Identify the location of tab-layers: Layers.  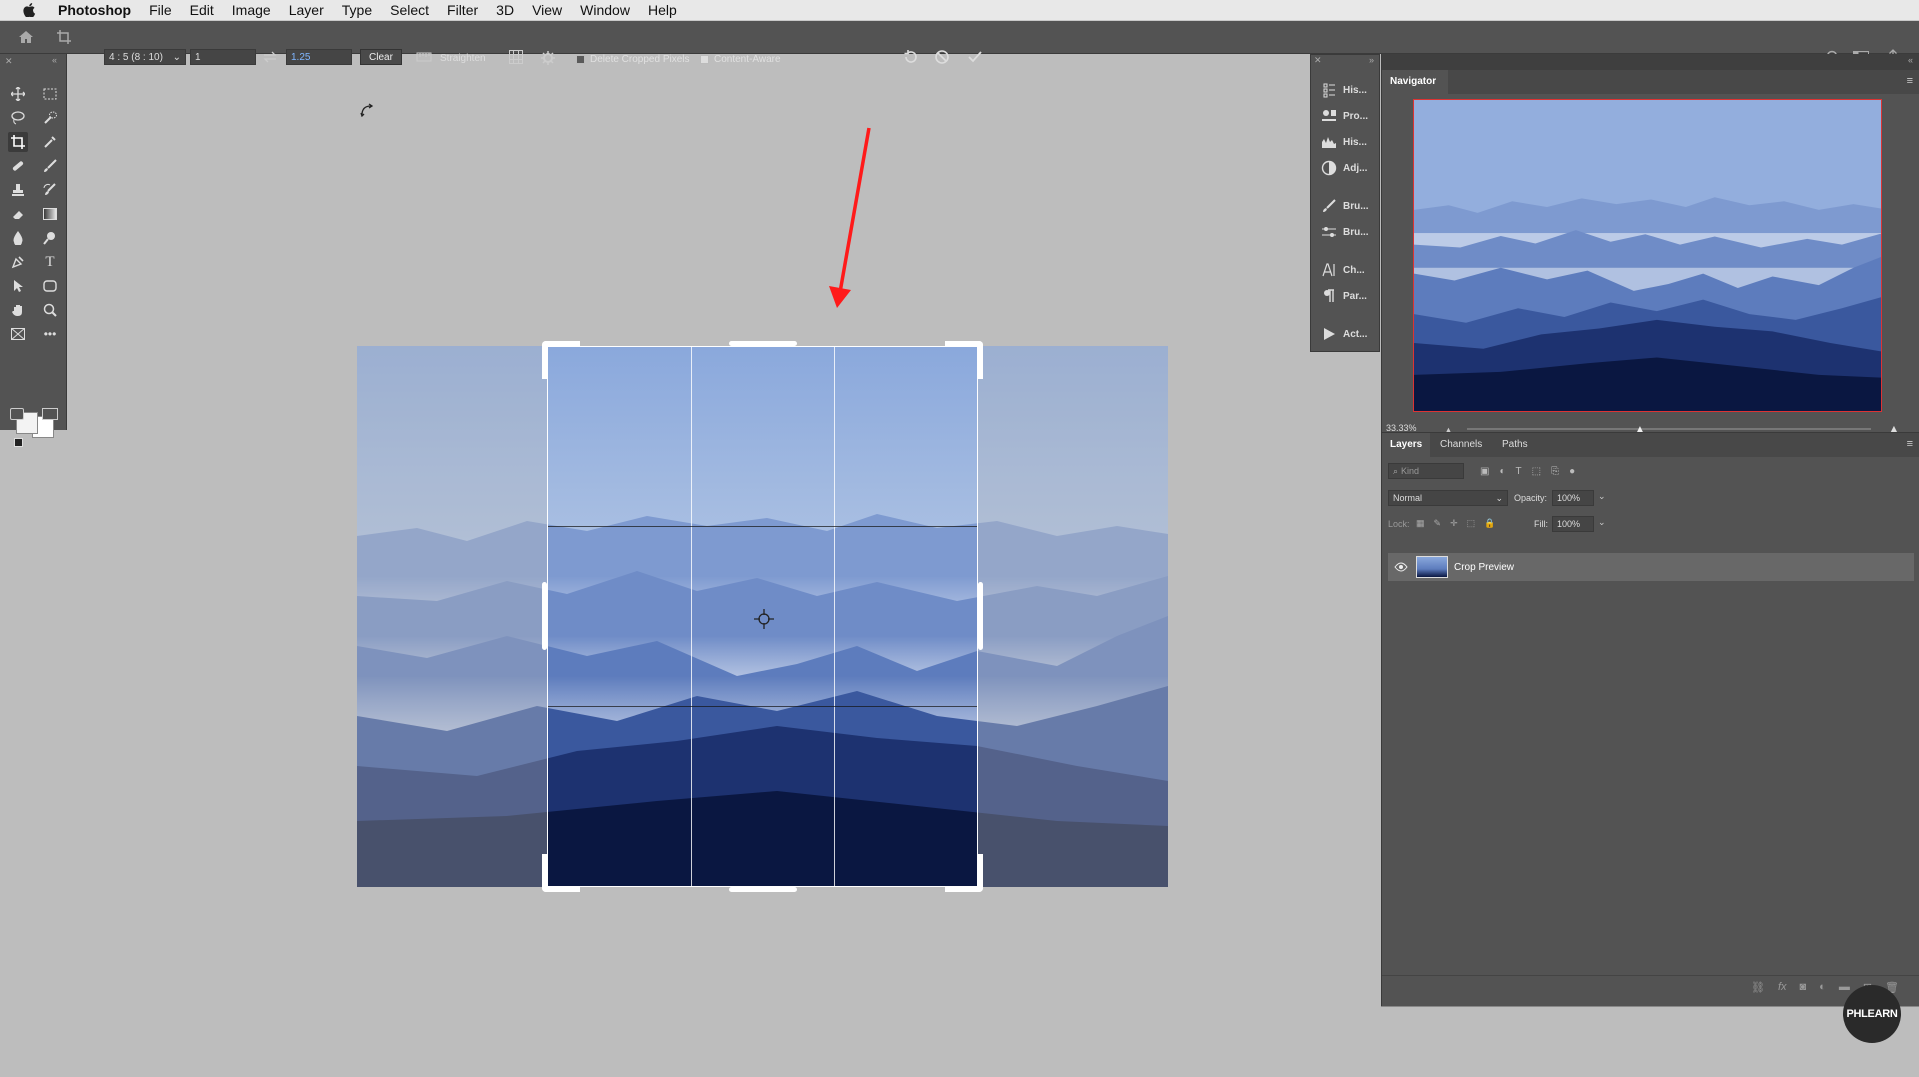
(1406, 445).